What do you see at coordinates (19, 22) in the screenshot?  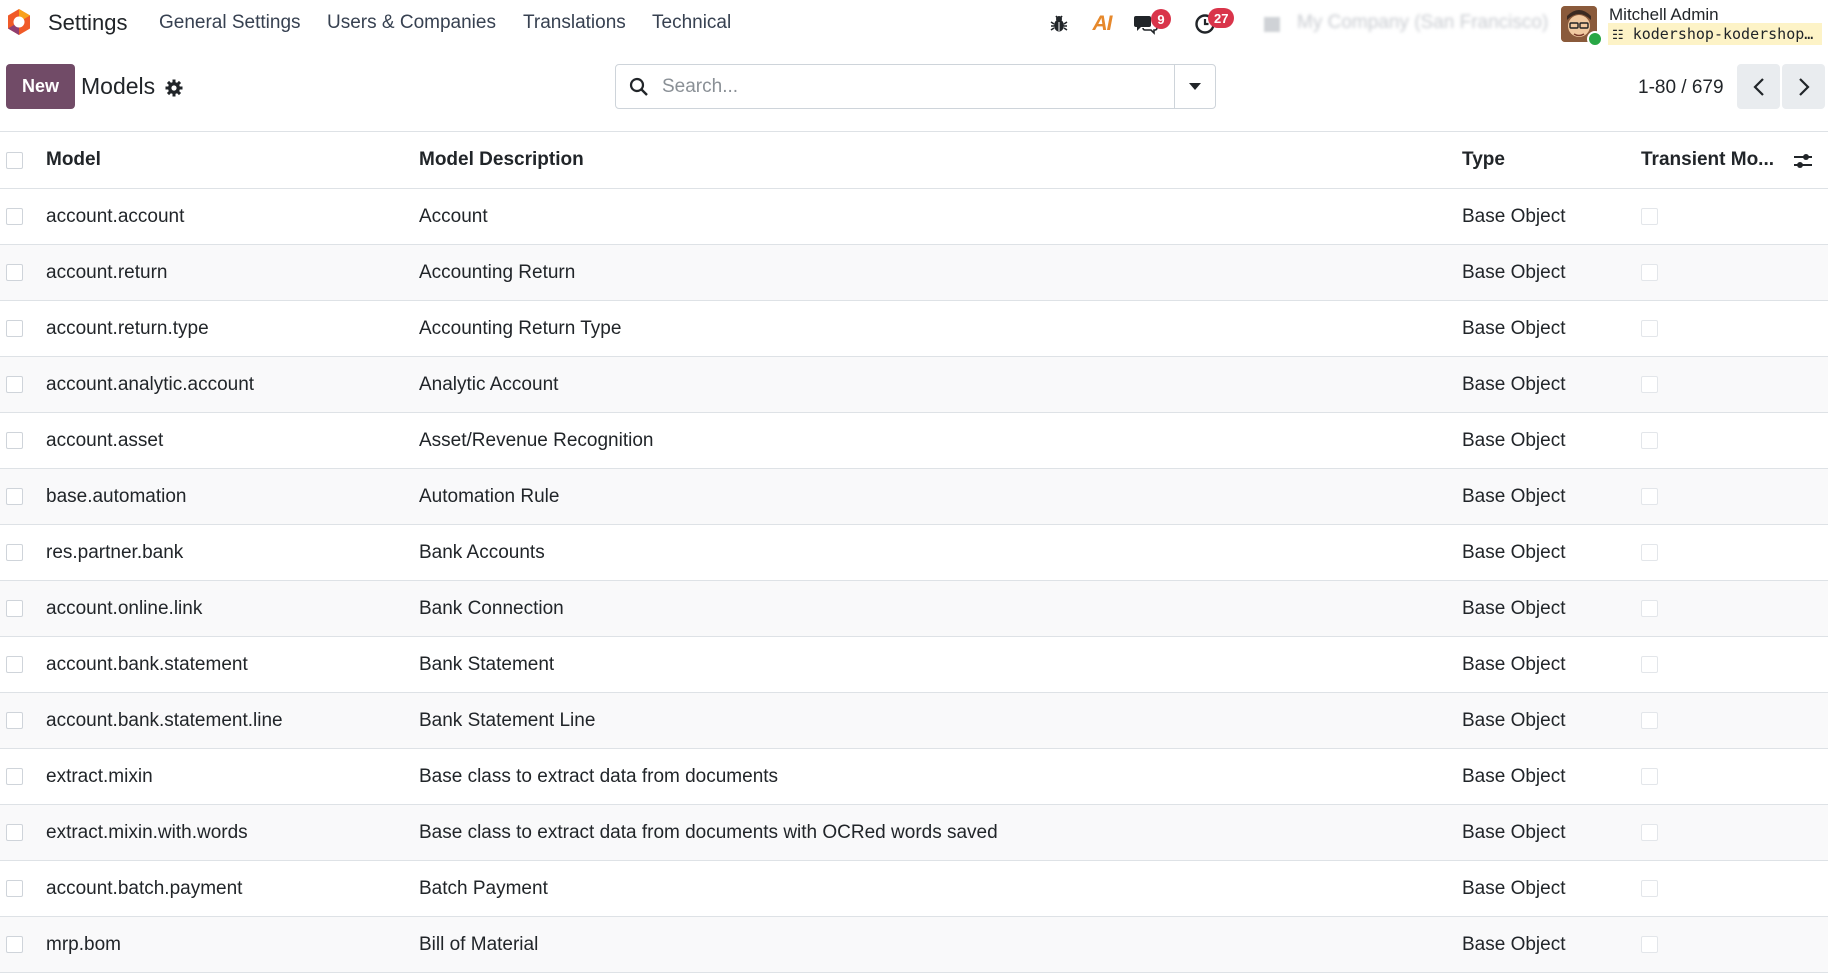 I see `app-logo-icon` at bounding box center [19, 22].